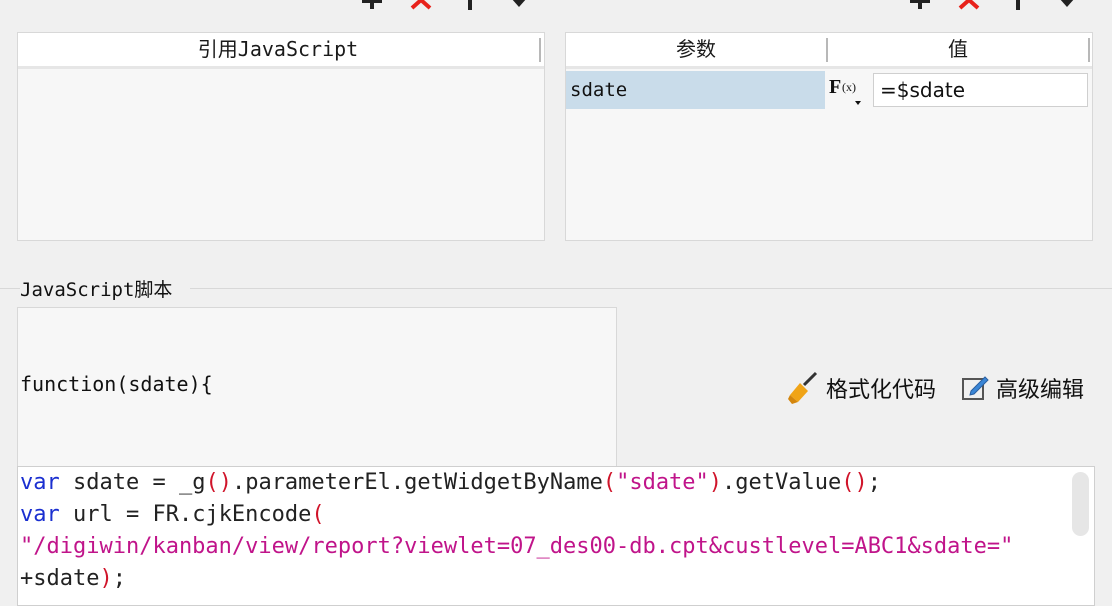 The height and width of the screenshot is (606, 1112). What do you see at coordinates (1067, 8) in the screenshot?
I see `move-param-down-button` at bounding box center [1067, 8].